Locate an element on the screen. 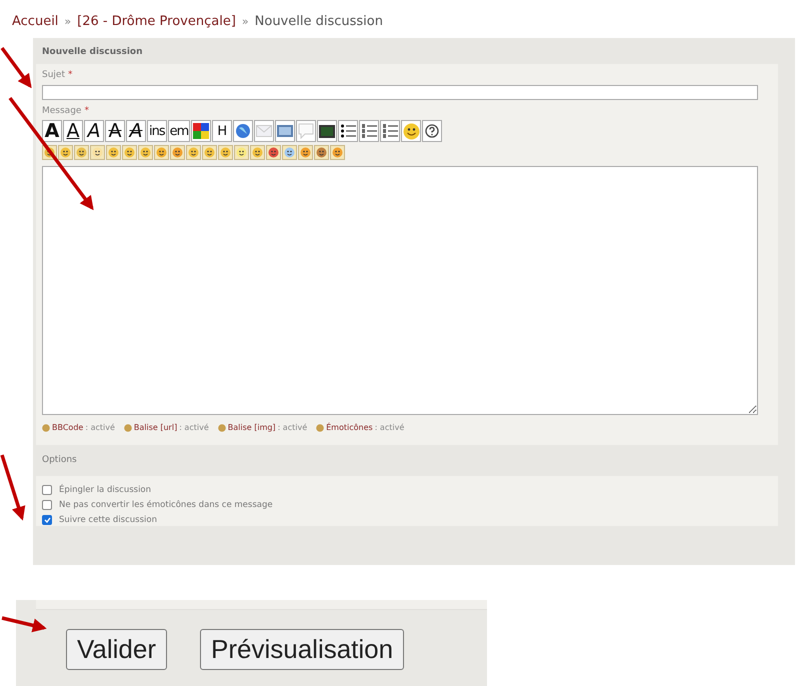 This screenshot has width=799, height=686. field-label: Sujet * is located at coordinates (58, 76).